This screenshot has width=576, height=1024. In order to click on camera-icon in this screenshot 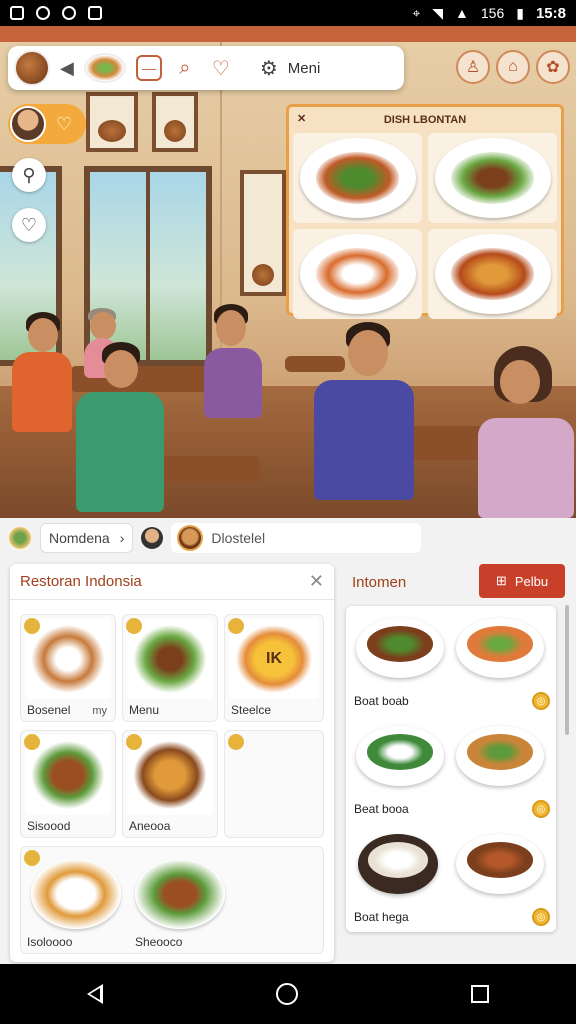, I will do `click(43, 13)`.